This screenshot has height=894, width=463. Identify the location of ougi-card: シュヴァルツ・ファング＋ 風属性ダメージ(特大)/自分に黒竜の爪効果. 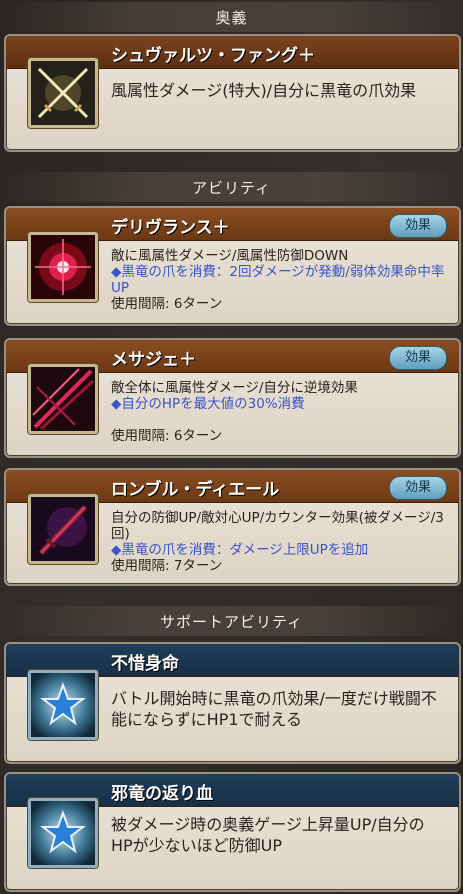
(232, 93).